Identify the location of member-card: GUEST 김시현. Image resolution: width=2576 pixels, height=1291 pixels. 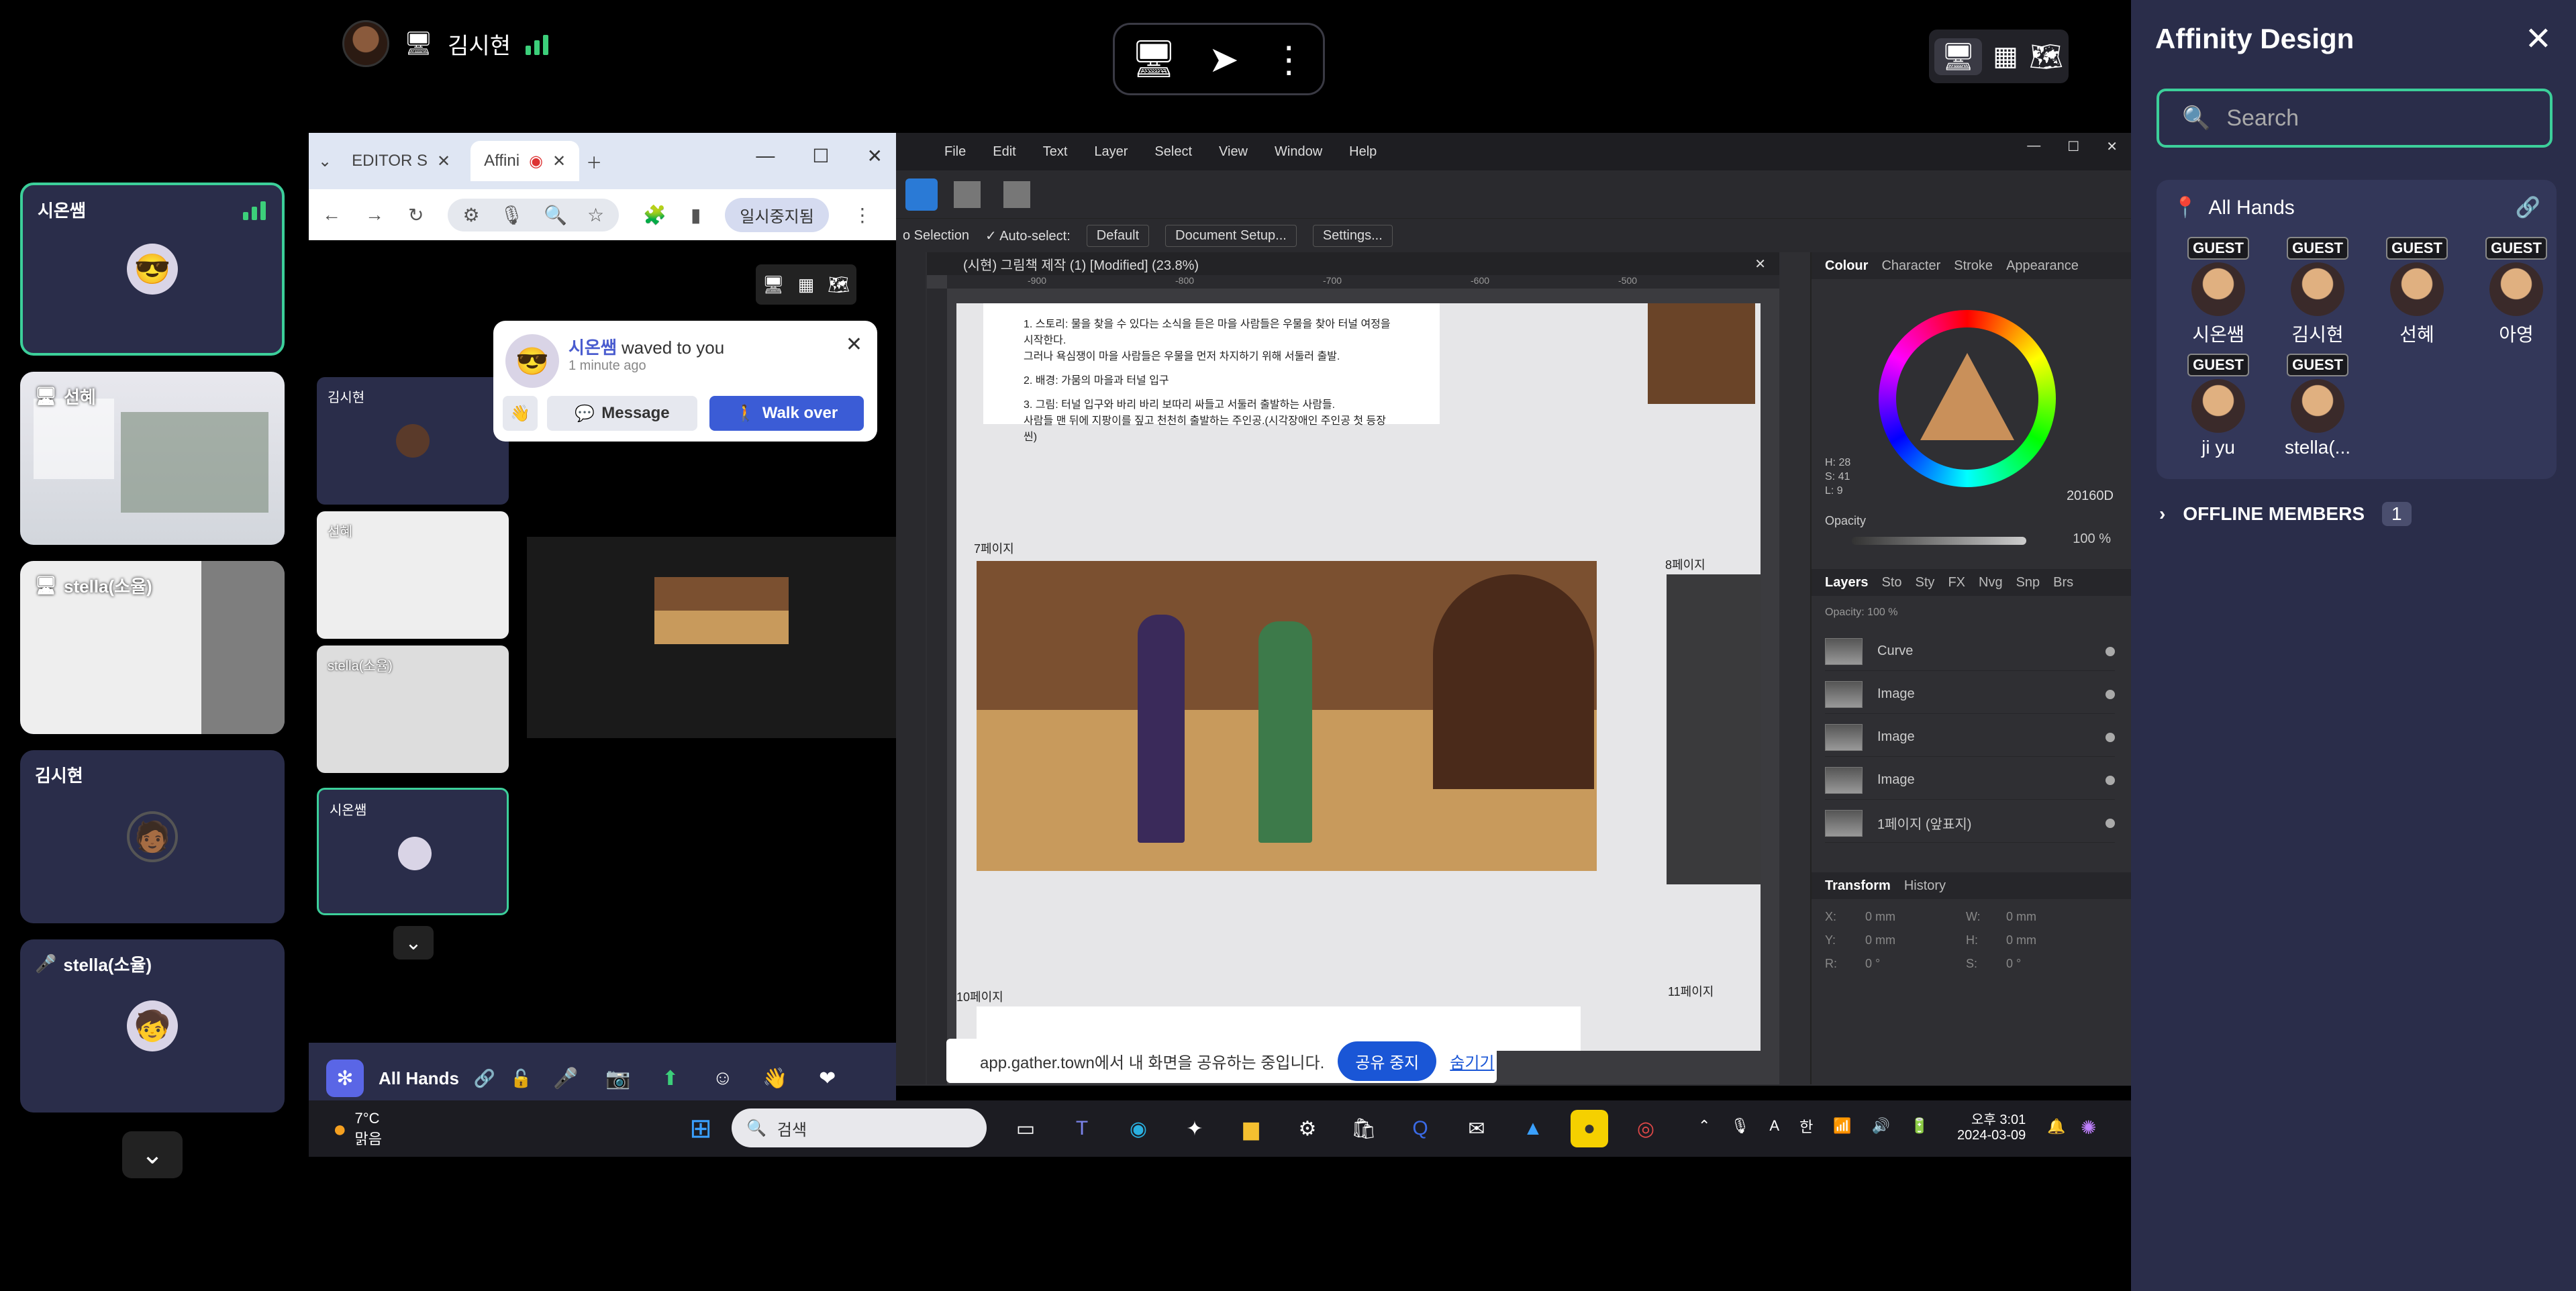
(2318, 291).